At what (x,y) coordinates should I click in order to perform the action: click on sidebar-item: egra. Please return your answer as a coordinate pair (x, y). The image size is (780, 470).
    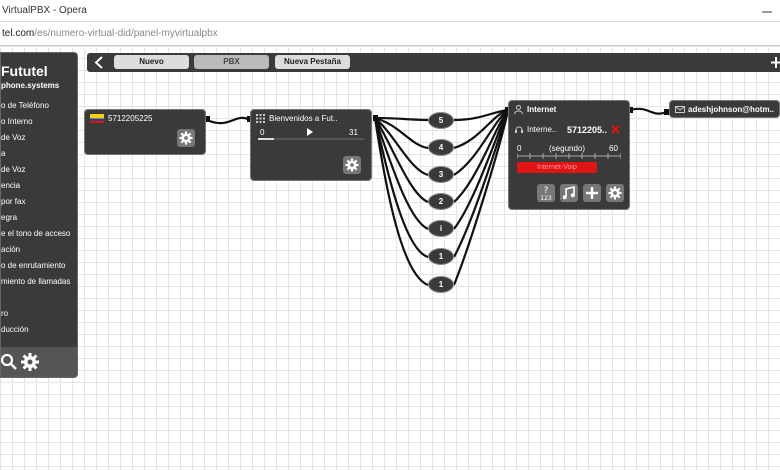
    Looking at the image, I should click on (9, 217).